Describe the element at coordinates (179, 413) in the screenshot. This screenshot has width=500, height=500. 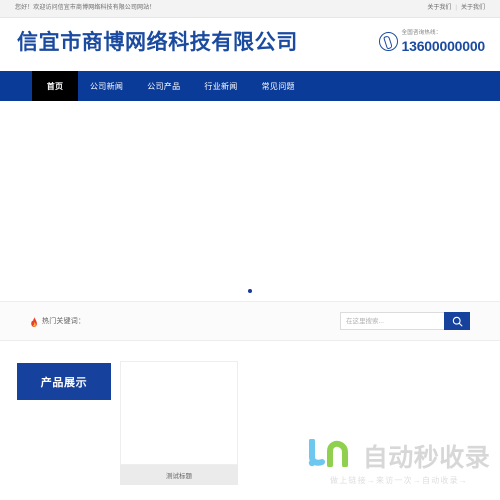
I see `product-thumbnail` at that location.